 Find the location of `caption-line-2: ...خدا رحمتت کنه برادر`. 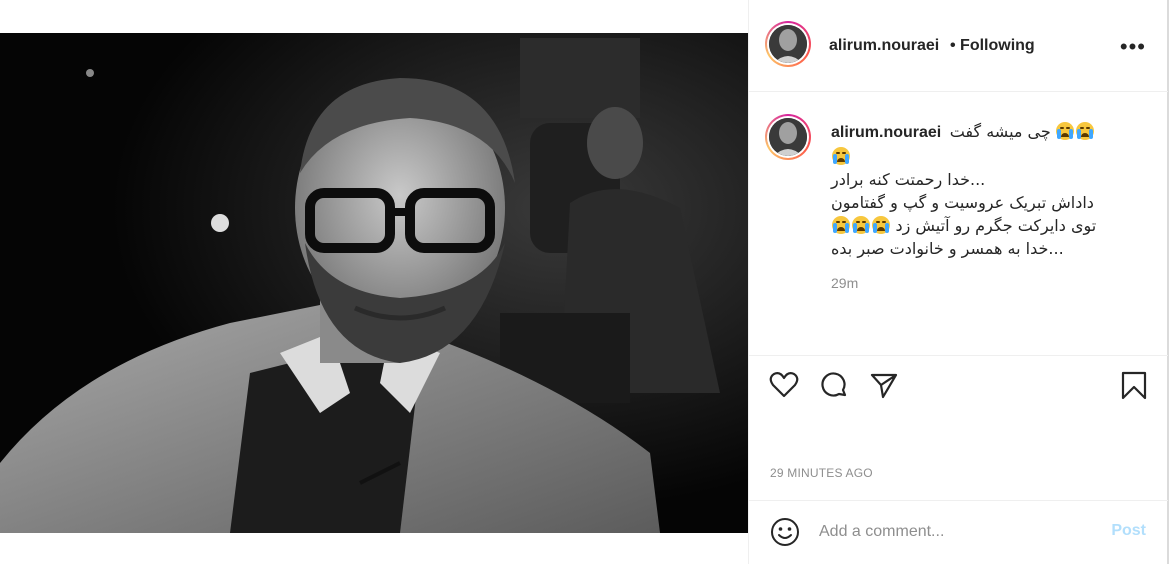

caption-line-2: ...خدا رحمتت کنه برادر is located at coordinates (908, 179).